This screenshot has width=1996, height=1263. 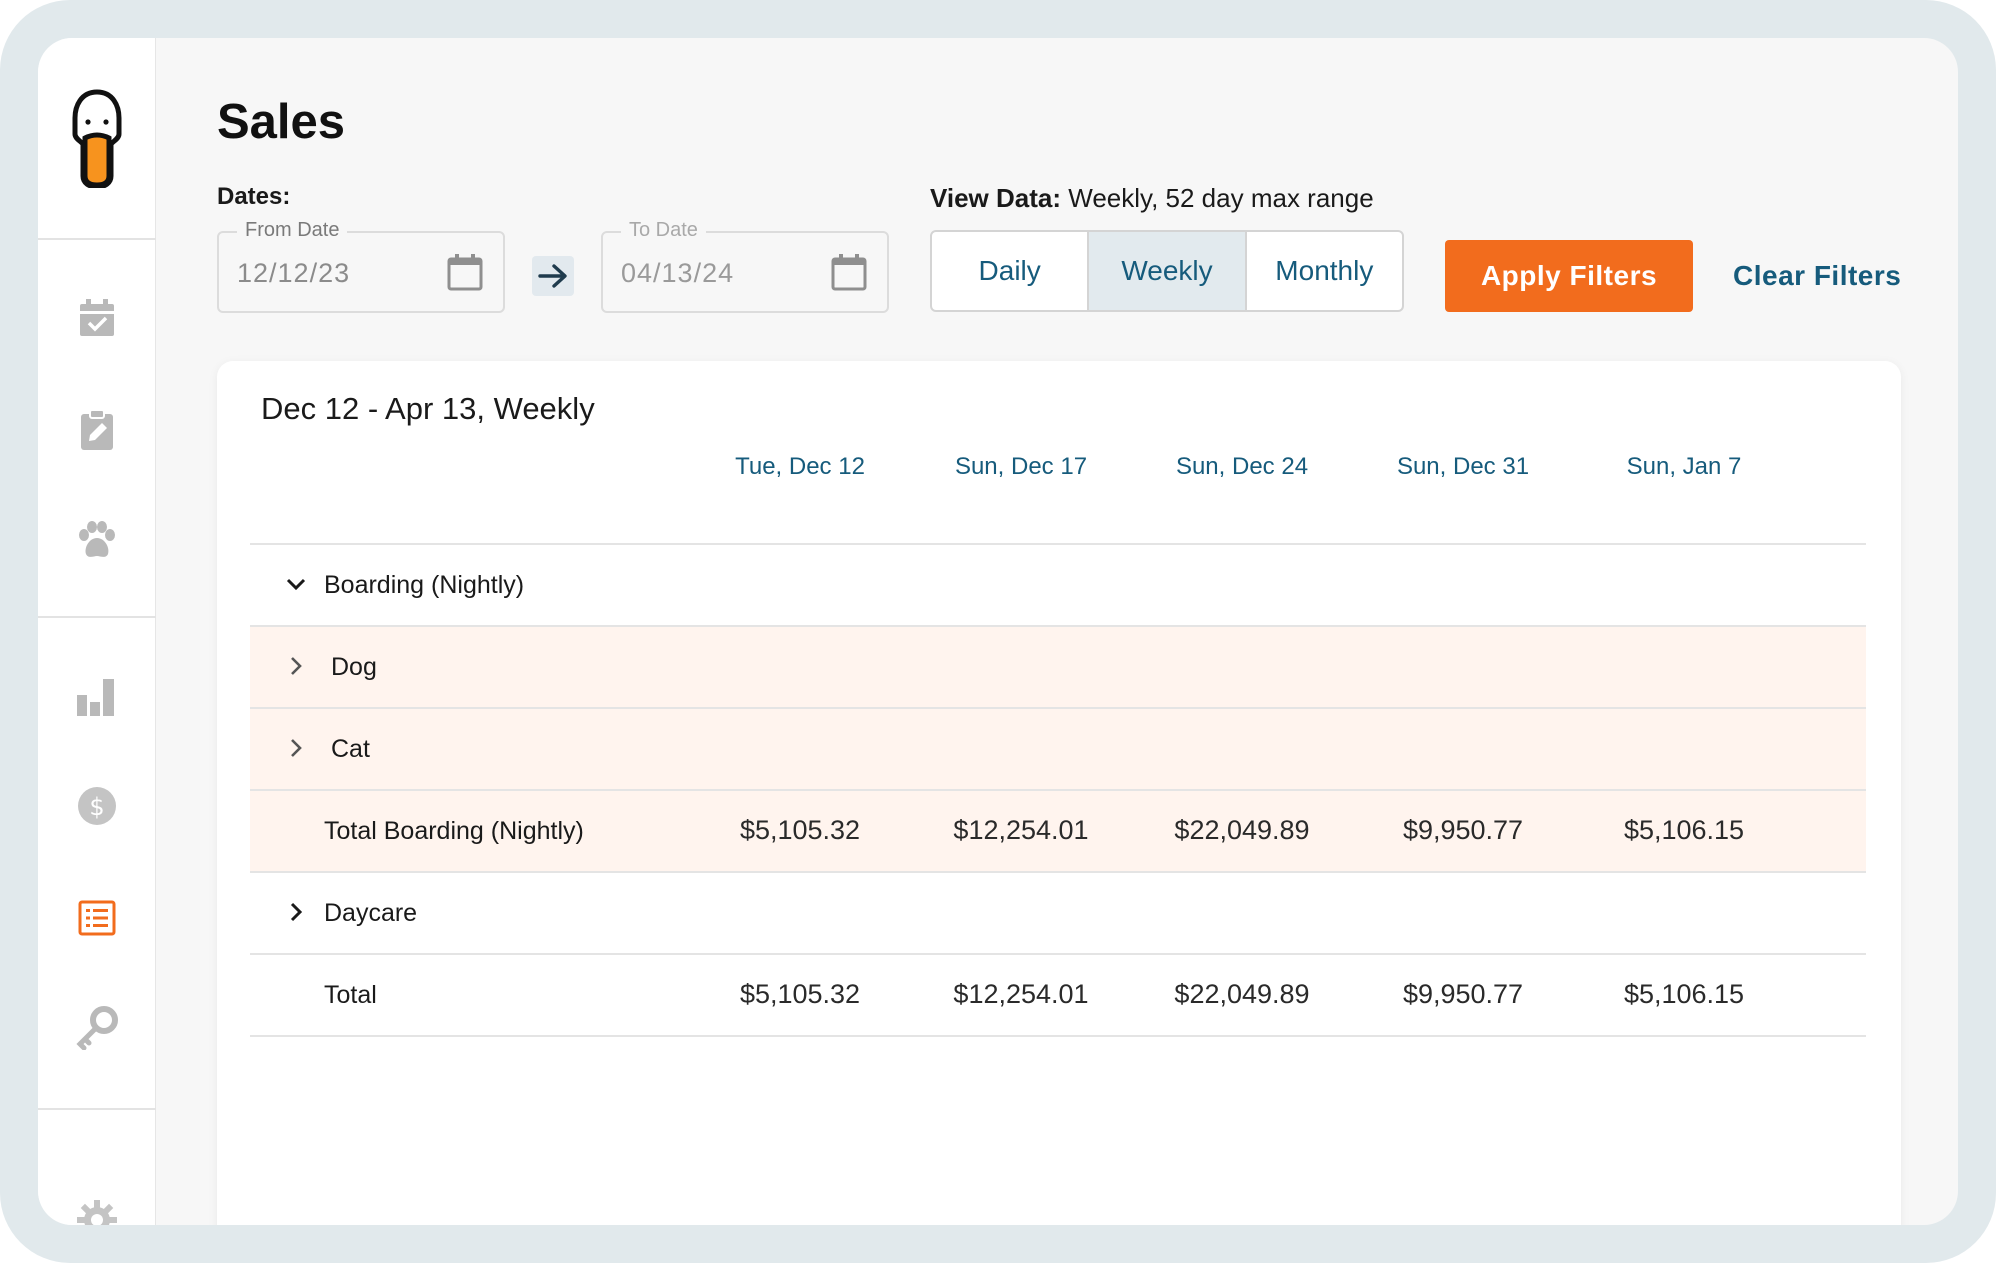 I want to click on column-header: Tue, Dec 12, so click(x=800, y=466).